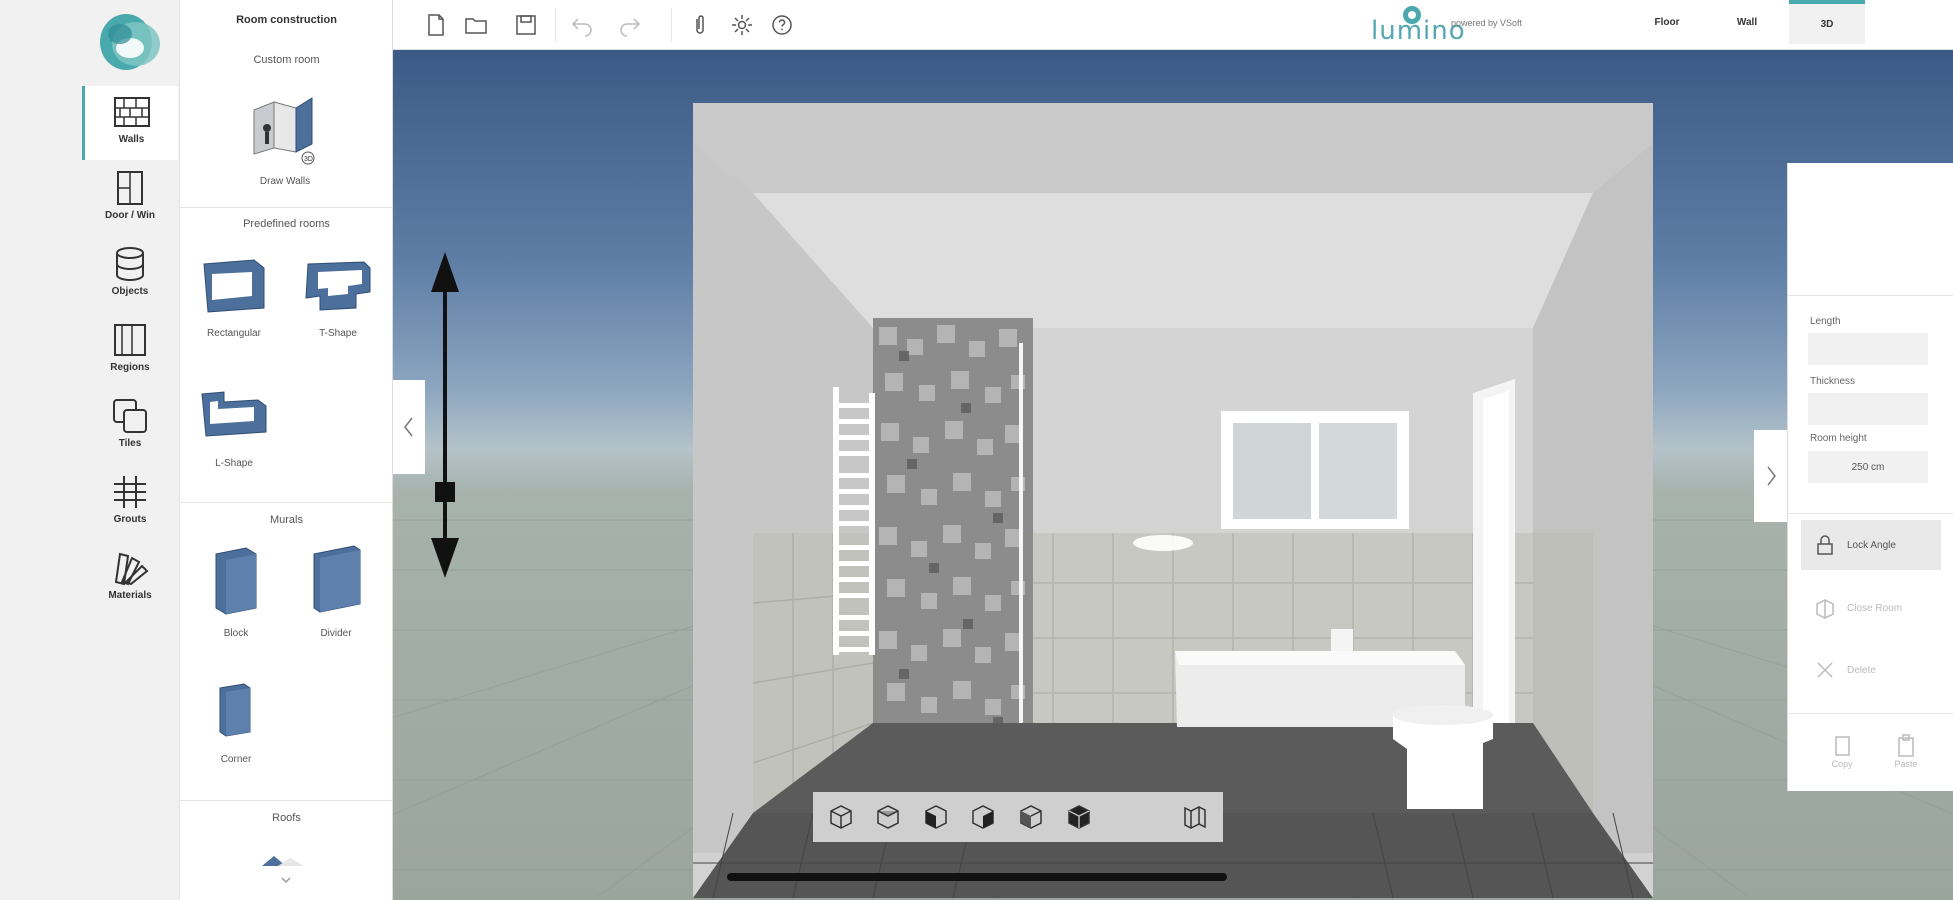 This screenshot has width=1953, height=900. I want to click on cube-front-icon, so click(841, 817).